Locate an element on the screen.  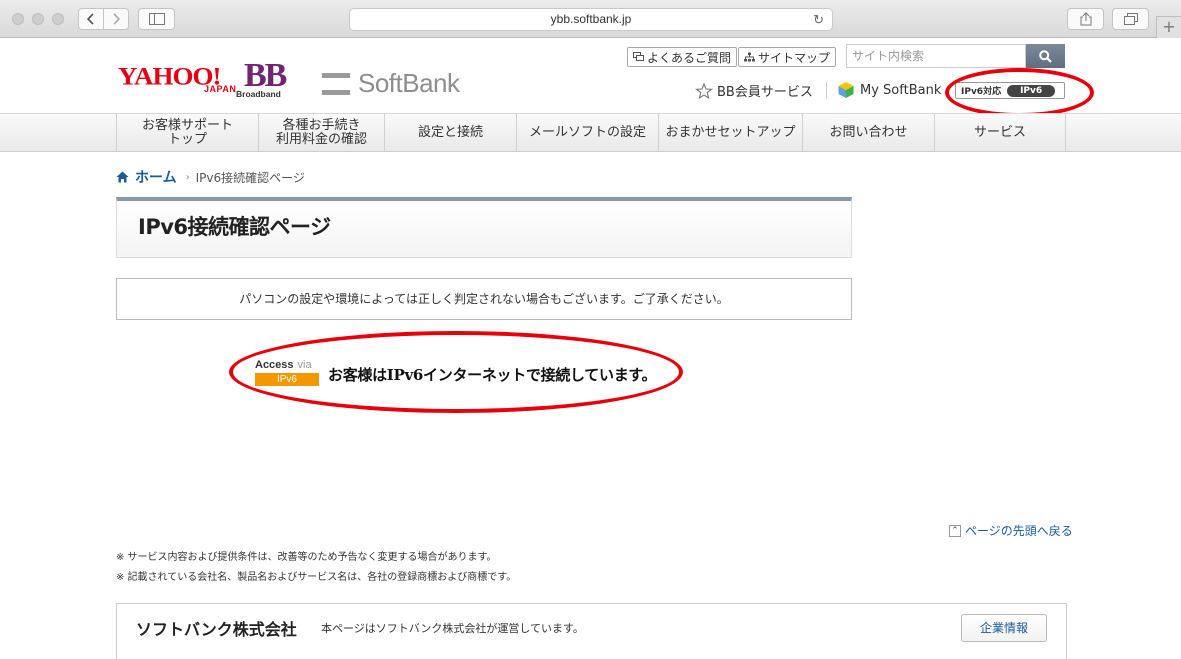
ipv6-result-text: お客様はIPv6インターネットで接続しています。 is located at coordinates (492, 375).